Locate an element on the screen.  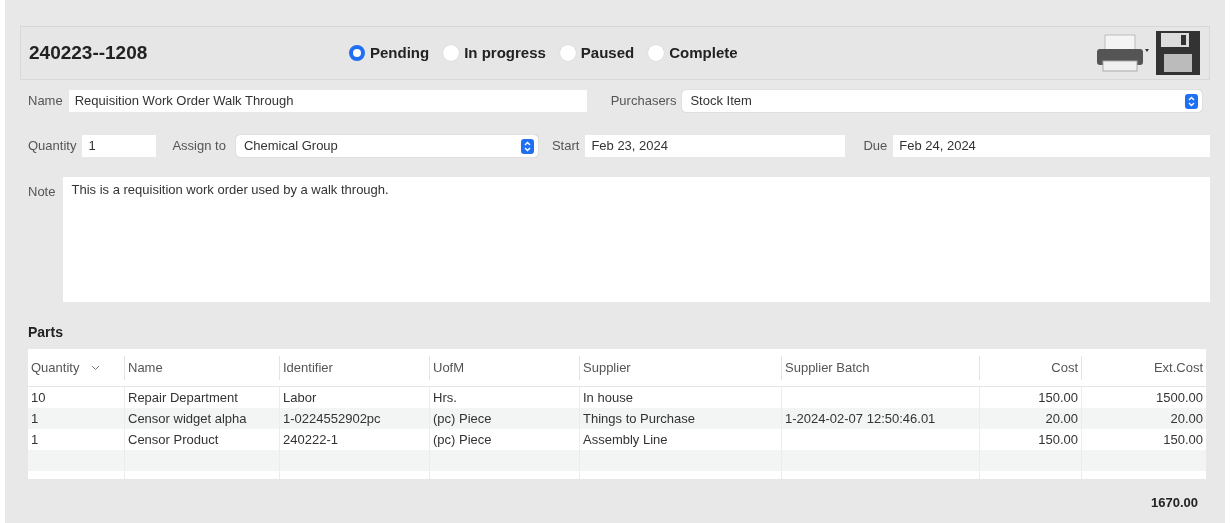
status-radio: In progress is located at coordinates (494, 53).